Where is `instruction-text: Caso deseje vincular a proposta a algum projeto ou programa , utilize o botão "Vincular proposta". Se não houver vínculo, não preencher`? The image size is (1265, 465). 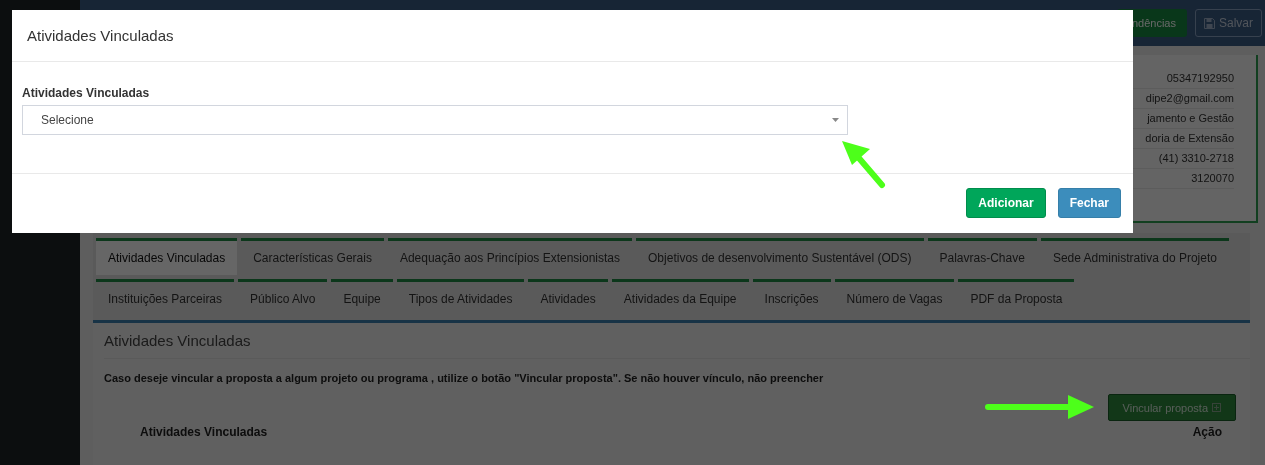 instruction-text: Caso deseje vincular a proposta a algum projeto ou programa , utilize o botão "Vincular proposta". Se não houver vínculo, não preencher is located at coordinates (464, 377).